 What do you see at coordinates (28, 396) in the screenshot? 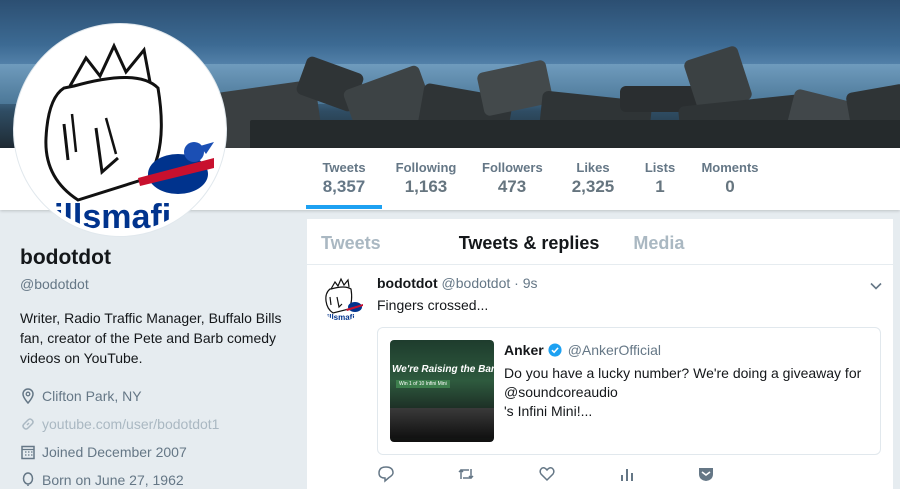
I see `location-icon` at bounding box center [28, 396].